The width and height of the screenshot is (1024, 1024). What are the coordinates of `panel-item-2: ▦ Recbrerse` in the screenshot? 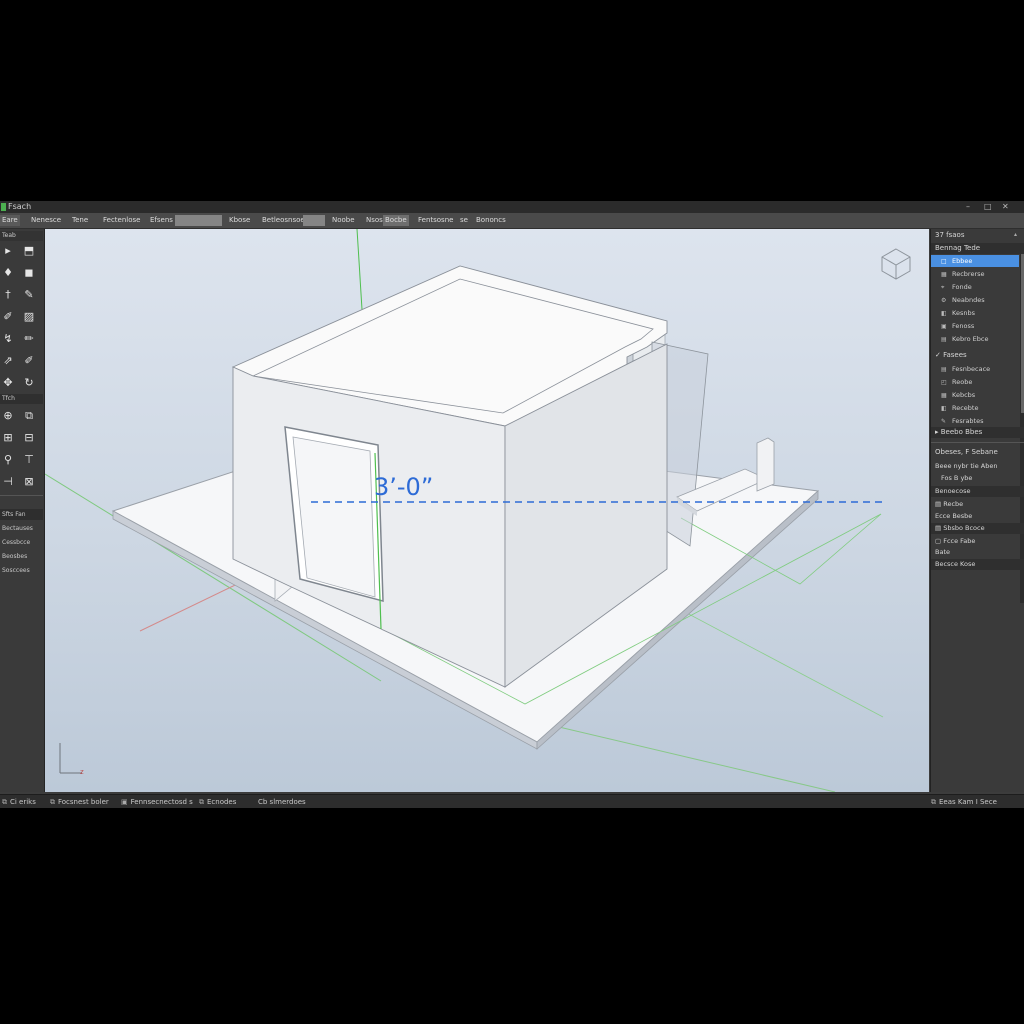 It's located at (975, 274).